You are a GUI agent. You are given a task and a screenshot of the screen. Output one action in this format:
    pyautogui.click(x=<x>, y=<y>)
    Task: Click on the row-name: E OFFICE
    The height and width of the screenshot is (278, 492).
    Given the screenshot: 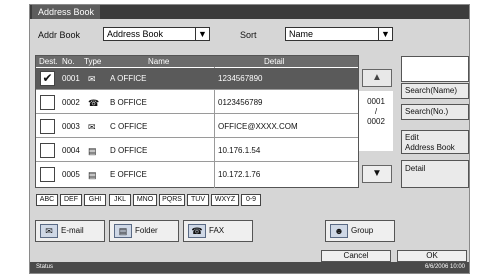 What is the action you would take?
    pyautogui.click(x=128, y=174)
    